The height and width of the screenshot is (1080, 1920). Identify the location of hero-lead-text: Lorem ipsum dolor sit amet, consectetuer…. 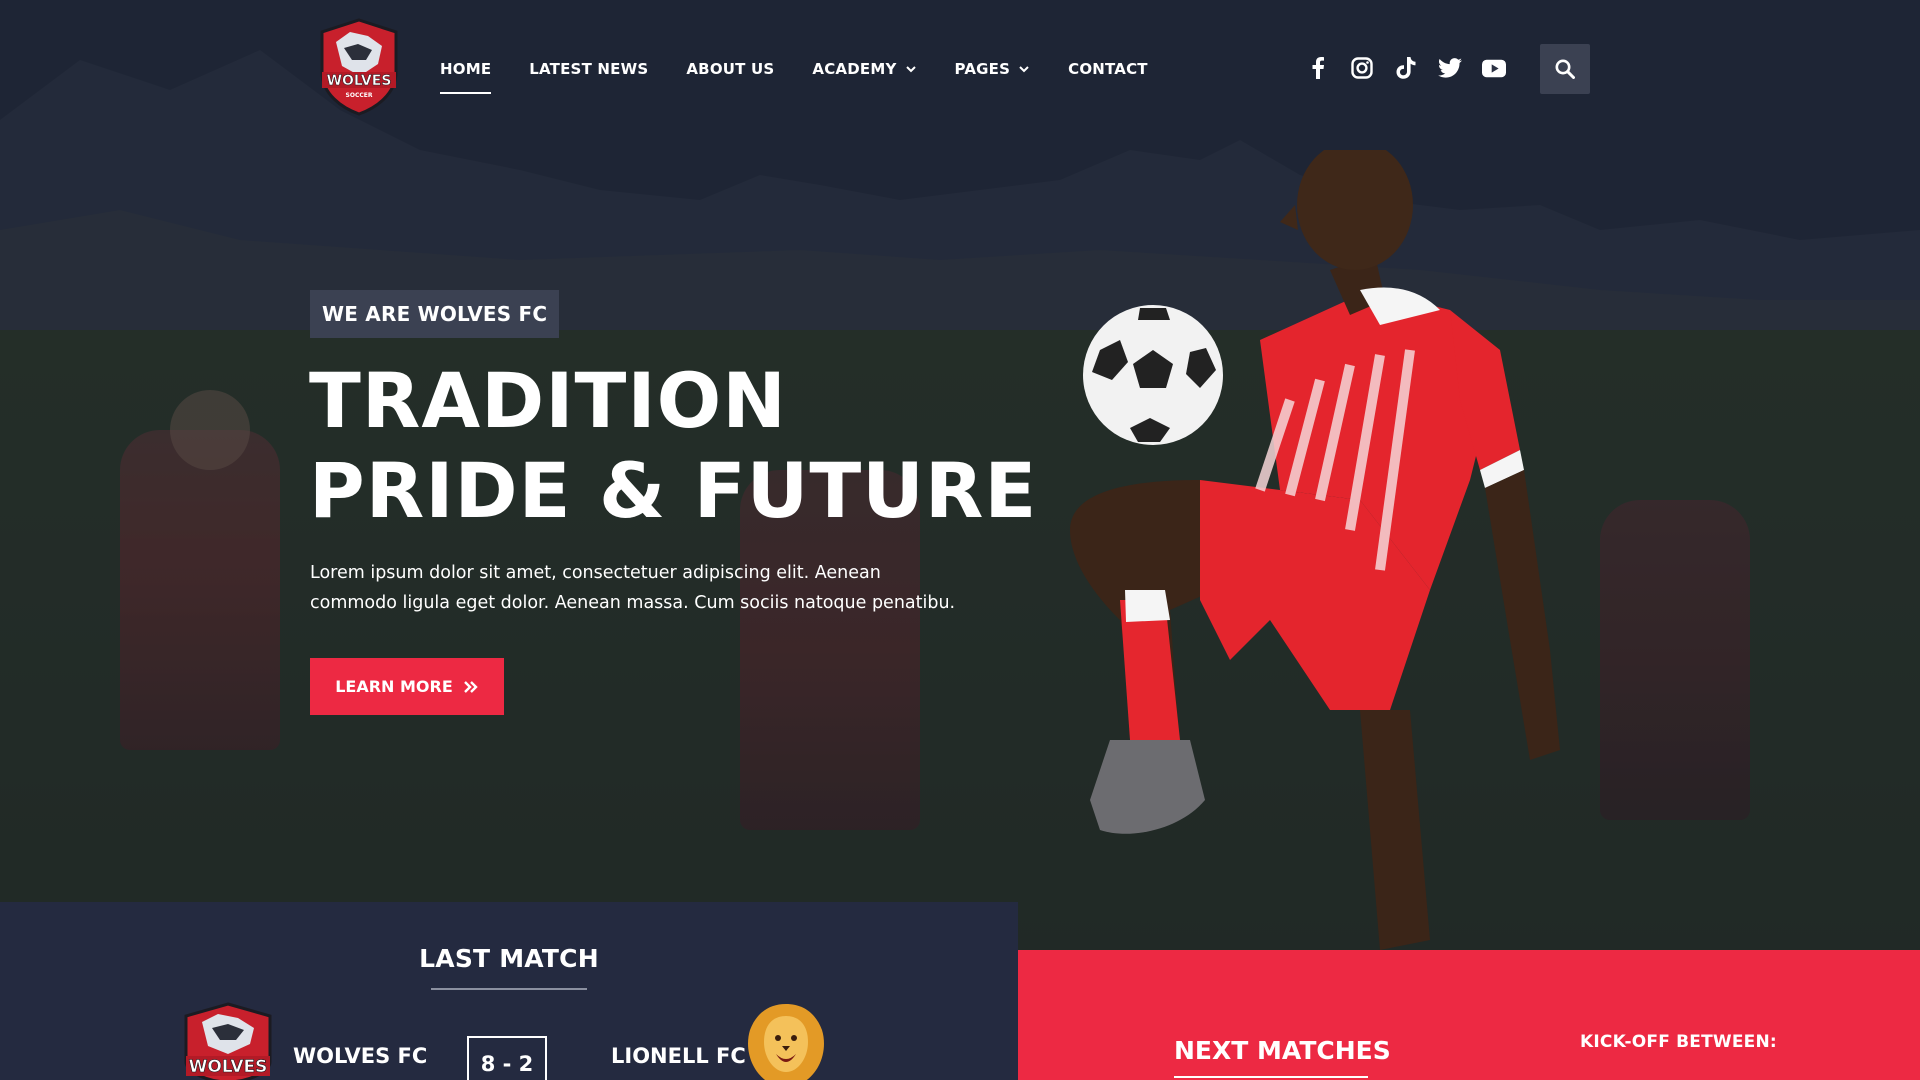
(633, 588).